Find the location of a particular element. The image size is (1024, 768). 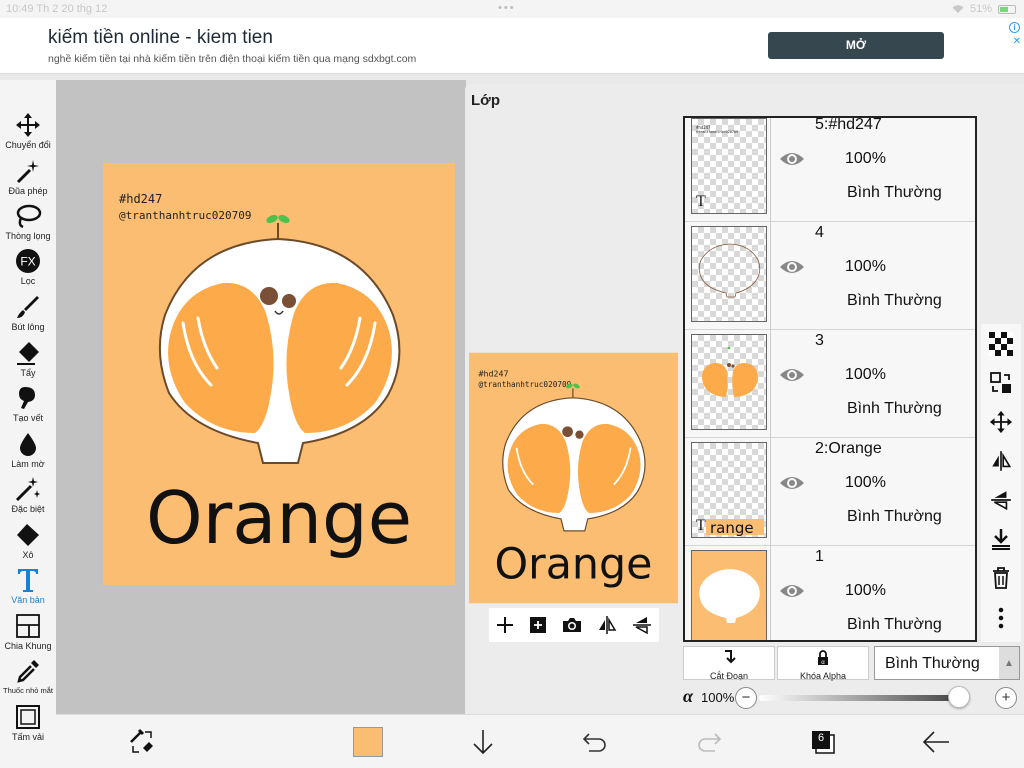

tool-blur: Làm mờ is located at coordinates (28, 449).